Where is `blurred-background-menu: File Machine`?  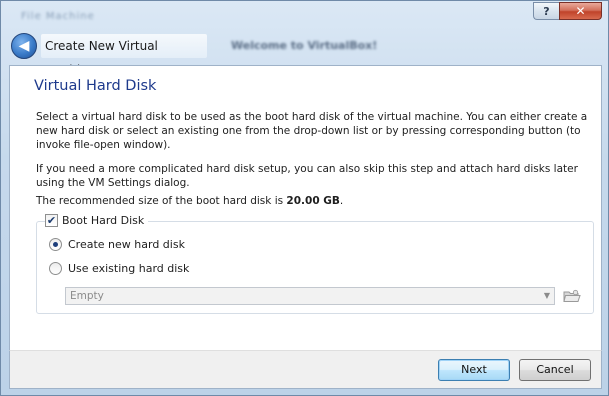
blurred-background-menu: File Machine is located at coordinates (58, 16).